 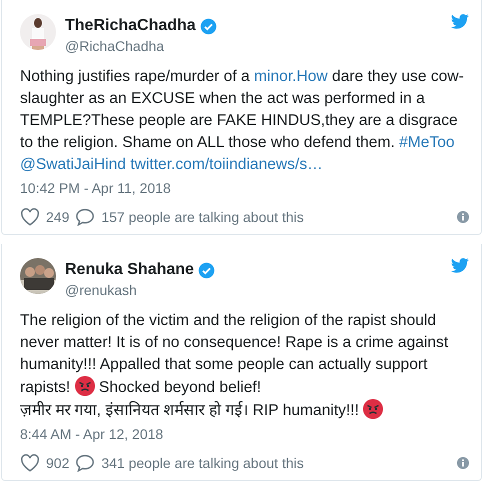 What do you see at coordinates (253, 46) in the screenshot?
I see `user-handle: @RichaChadha` at bounding box center [253, 46].